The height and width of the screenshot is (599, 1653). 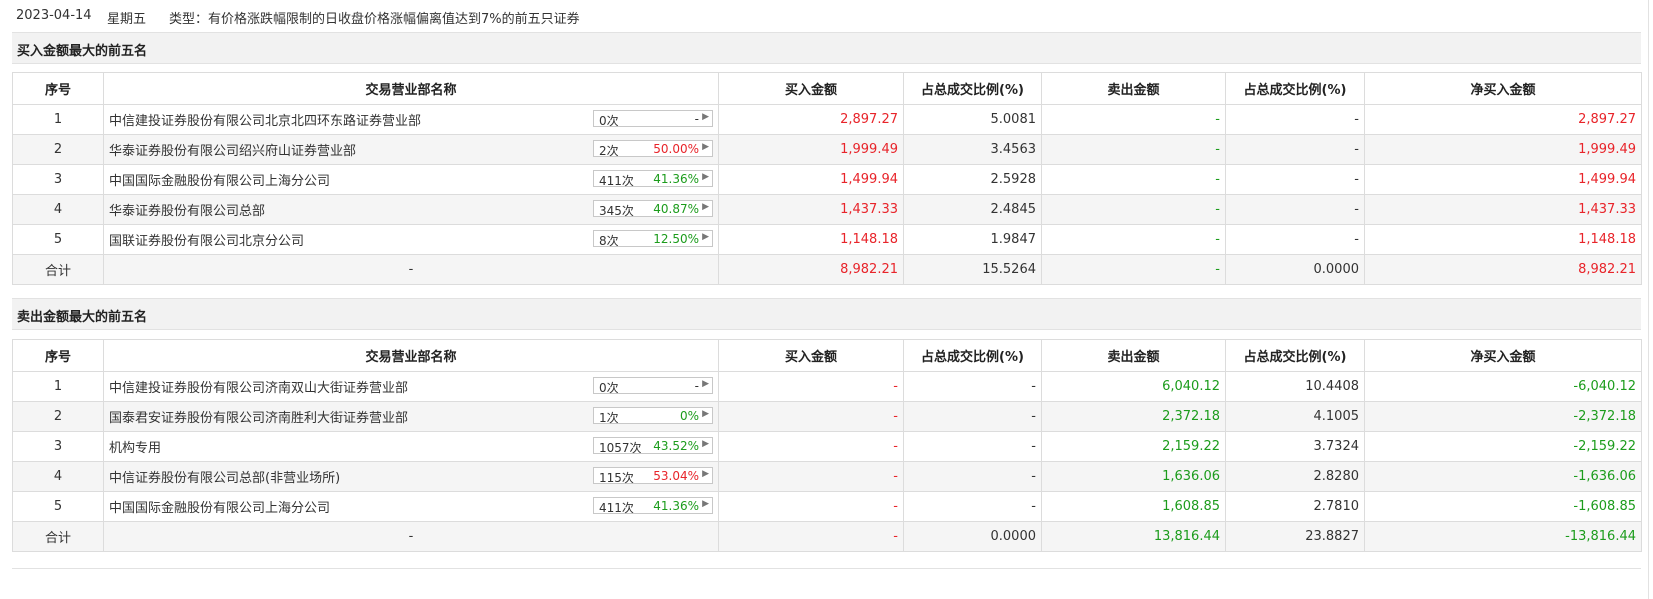 I want to click on broker-stats-dropdown: 345次 40.87% ▶, so click(x=653, y=209).